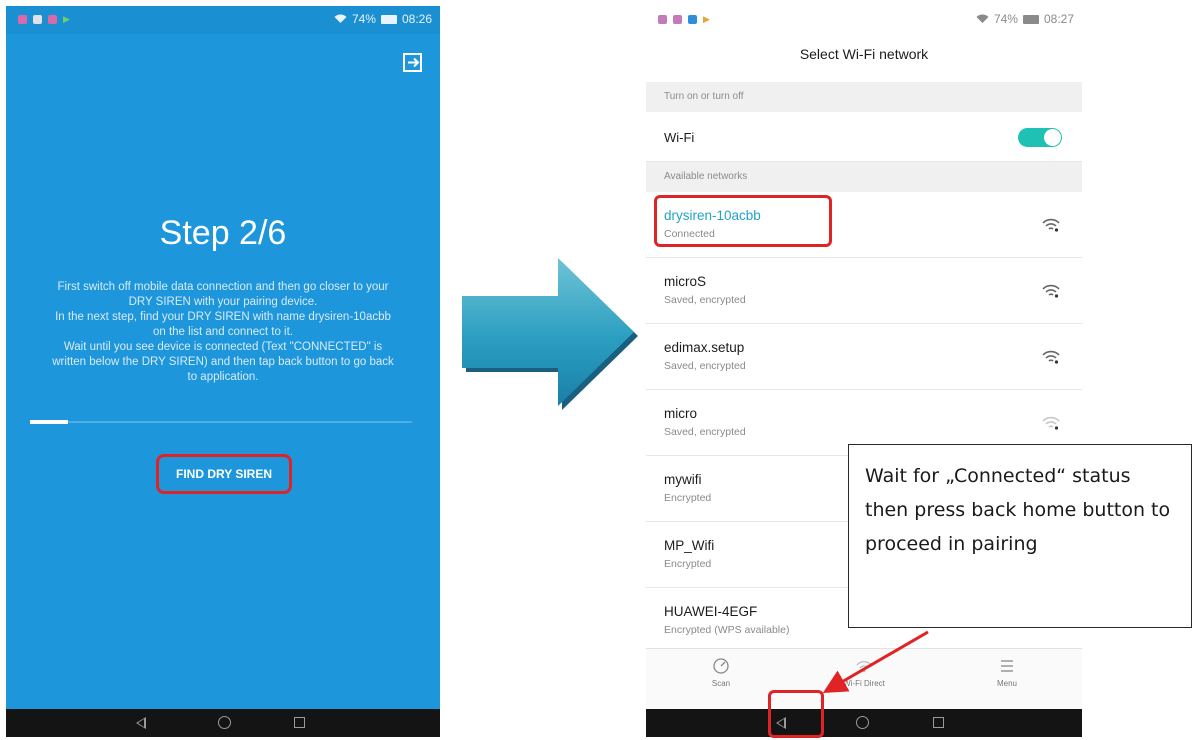 The height and width of the screenshot is (740, 1196). I want to click on page-title: Select Wi-Fi network, so click(864, 54).